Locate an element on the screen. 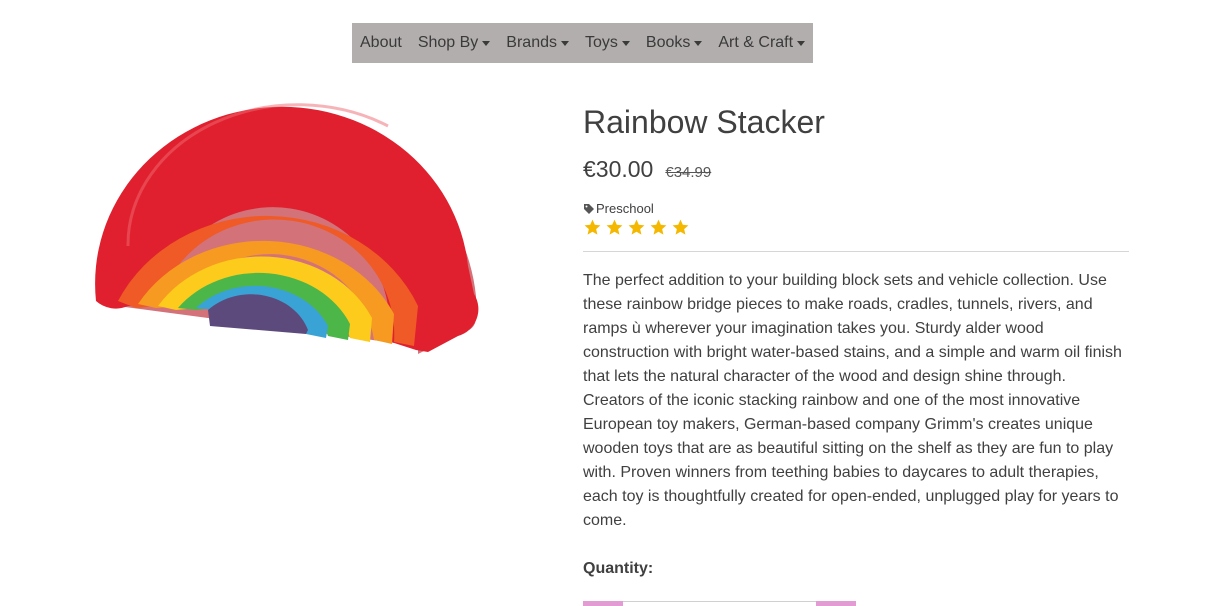 The height and width of the screenshot is (606, 1212). rainbow-stacker-illustration is located at coordinates (287, 229).